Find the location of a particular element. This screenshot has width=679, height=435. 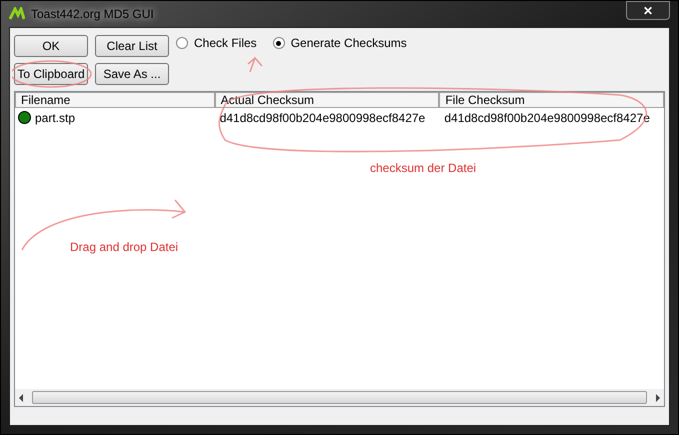

horizontal-scrollbar is located at coordinates (339, 397).